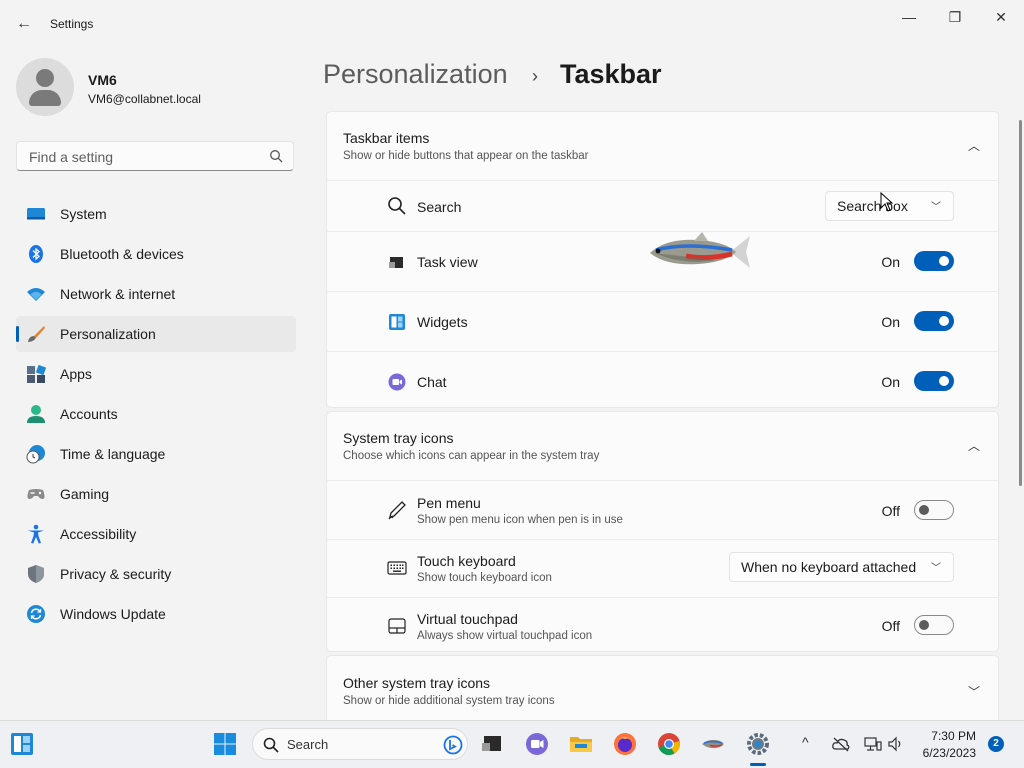  What do you see at coordinates (76, 374) in the screenshot?
I see `sidebar-item-label: Apps` at bounding box center [76, 374].